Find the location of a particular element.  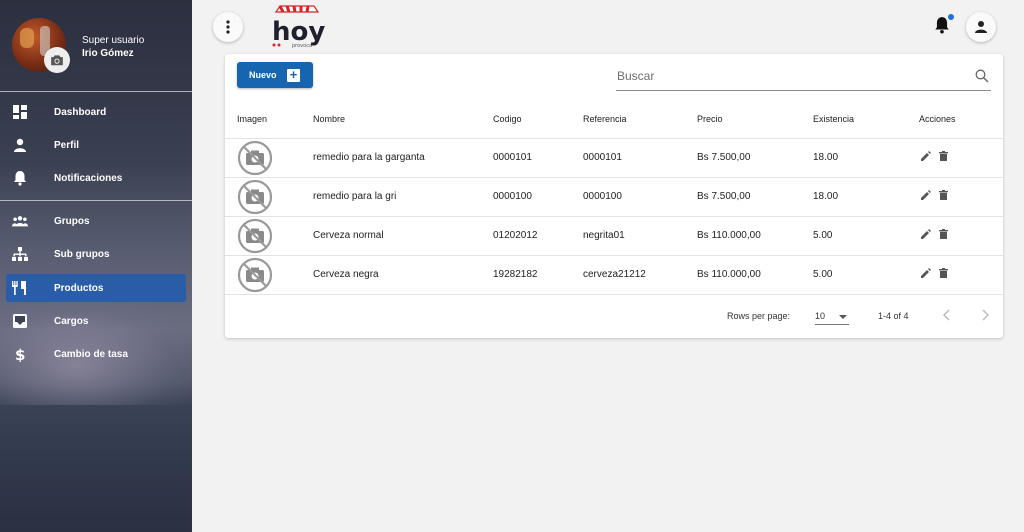

search-icon is located at coordinates (982, 76).